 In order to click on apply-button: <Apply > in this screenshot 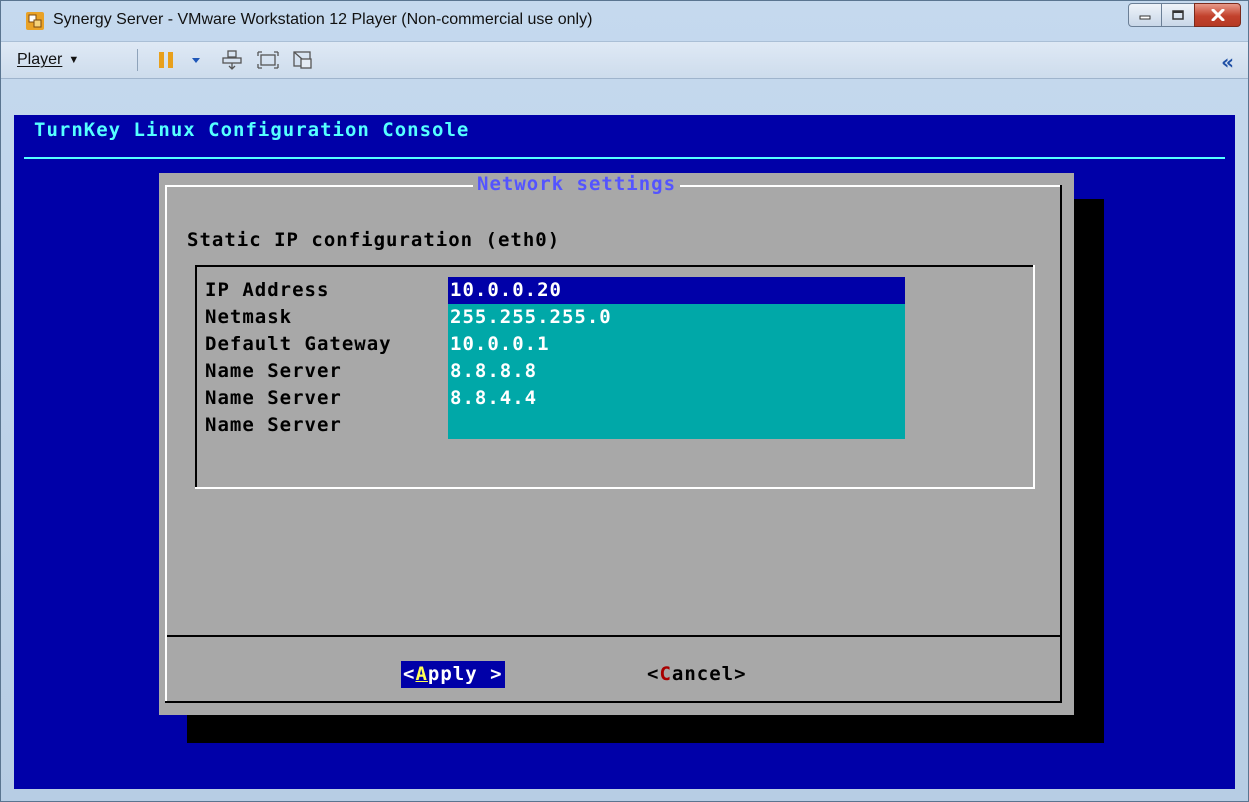, I will do `click(453, 674)`.